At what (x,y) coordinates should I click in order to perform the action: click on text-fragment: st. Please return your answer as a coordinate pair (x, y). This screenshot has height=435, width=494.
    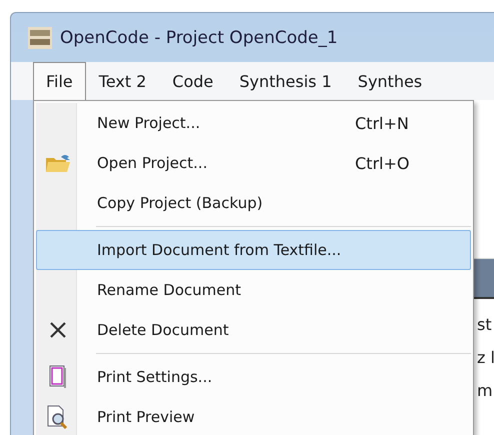
    Looking at the image, I should click on (485, 324).